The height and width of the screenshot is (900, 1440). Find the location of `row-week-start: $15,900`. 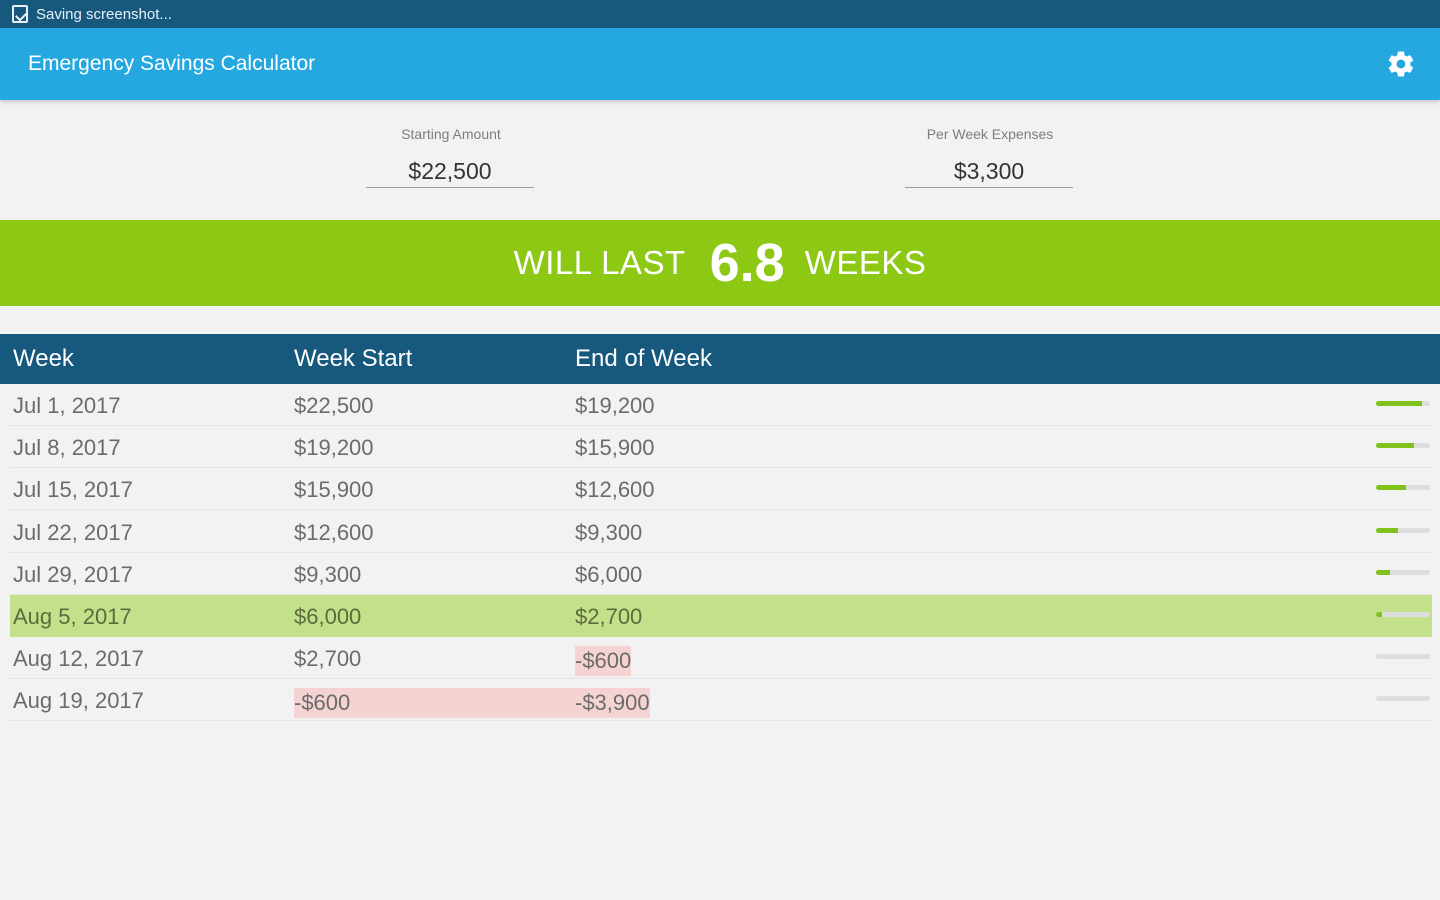

row-week-start: $15,900 is located at coordinates (334, 490).